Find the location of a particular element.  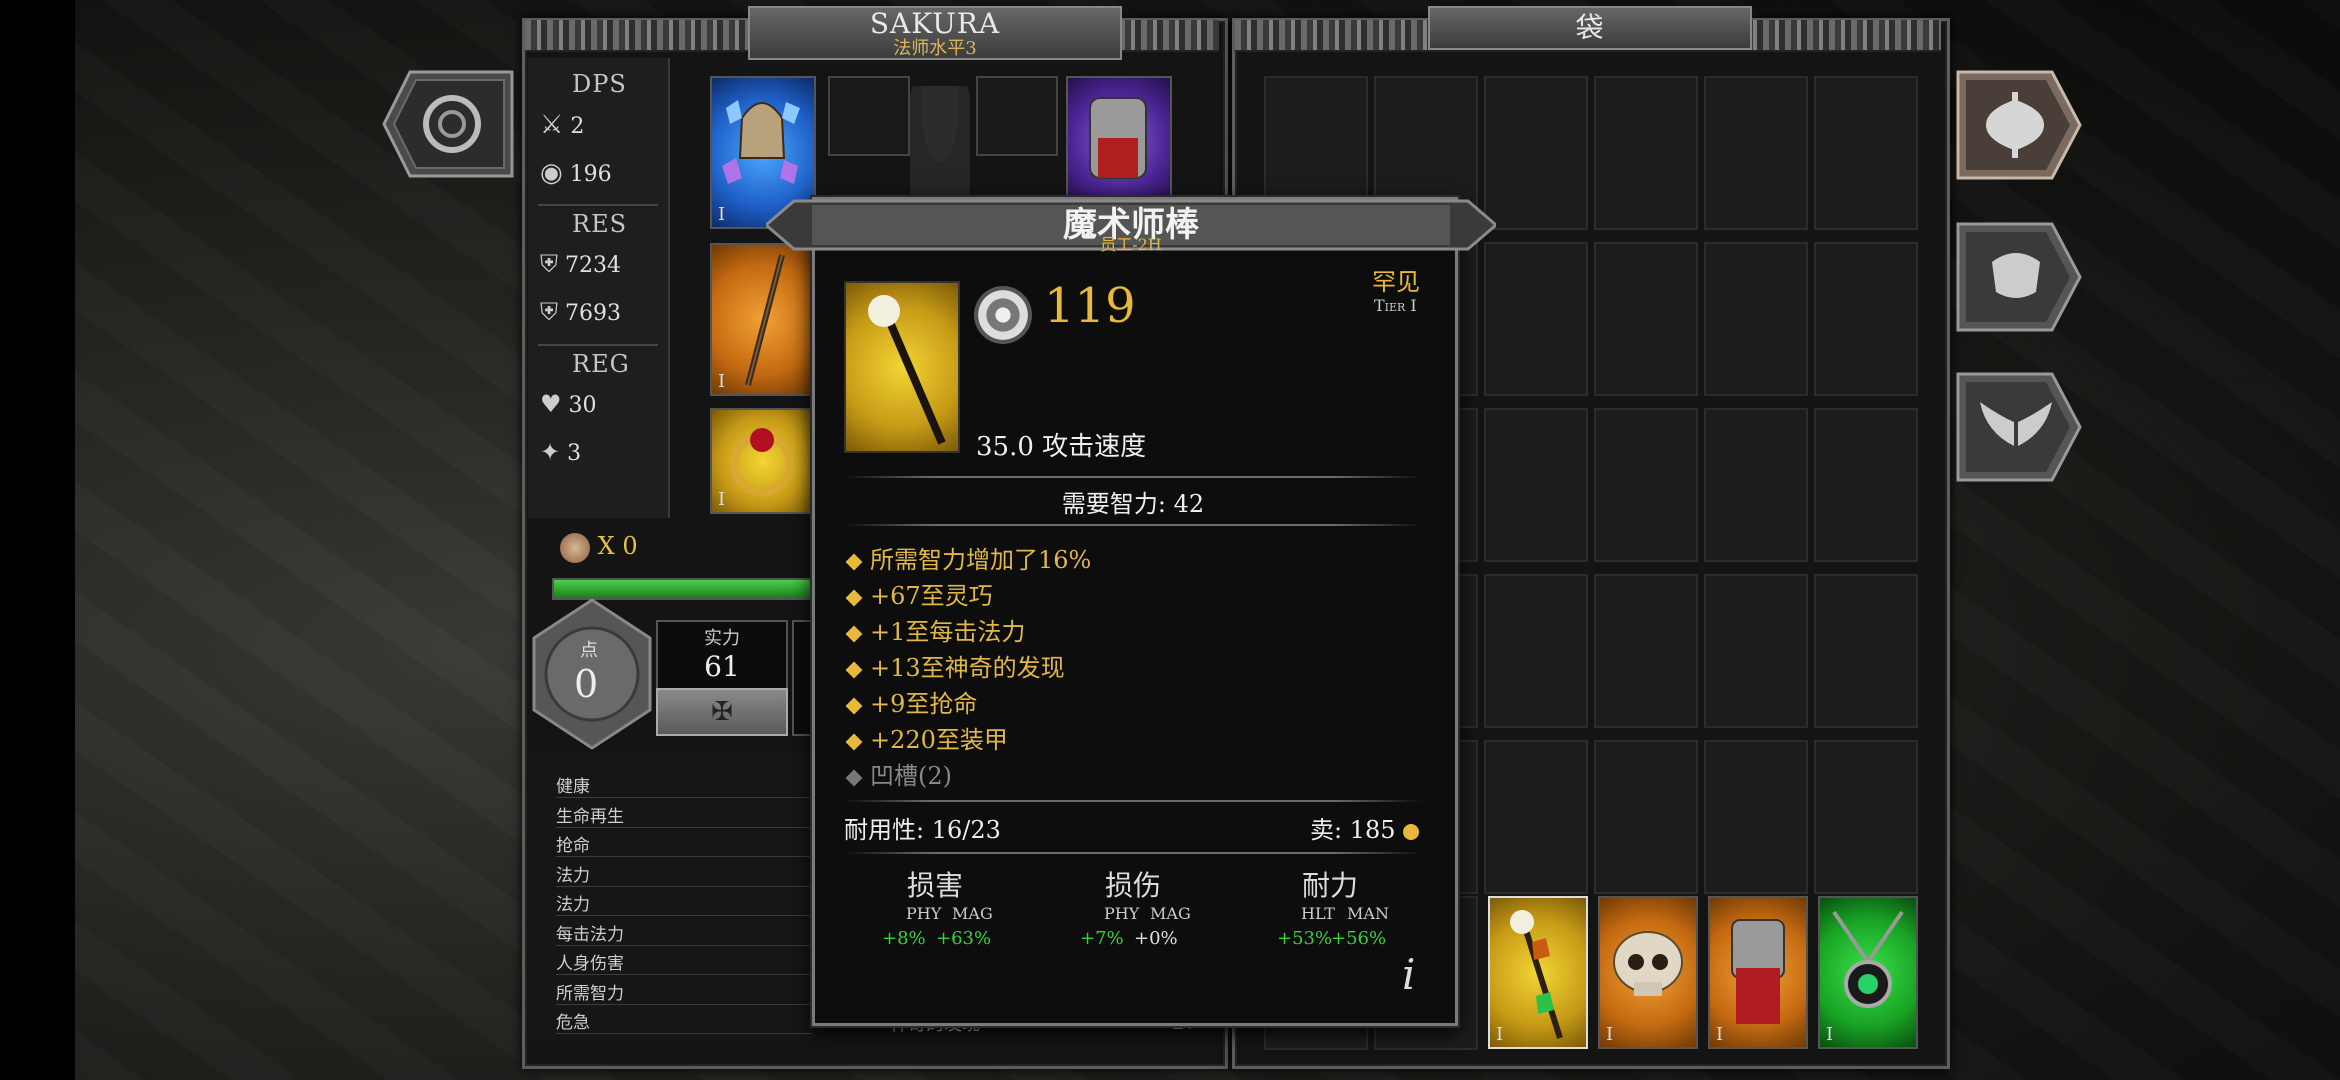

dps-magic: ◉ 196 is located at coordinates (576, 173).